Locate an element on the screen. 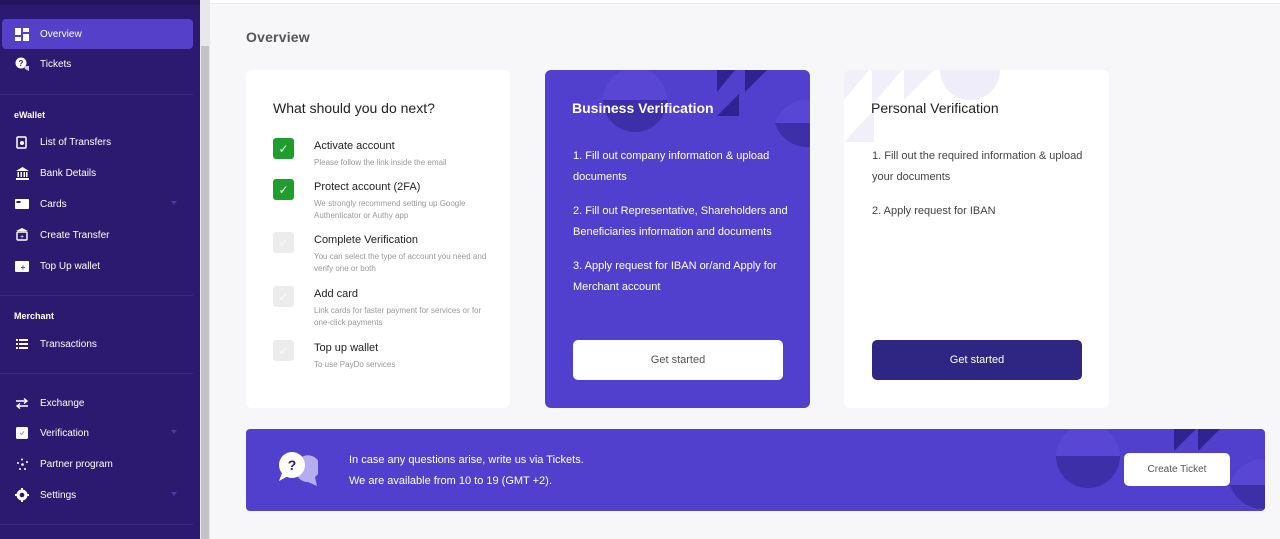 Image resolution: width=1280 pixels, height=539 pixels. task-description: Please follow the link inside the email is located at coordinates (380, 162).